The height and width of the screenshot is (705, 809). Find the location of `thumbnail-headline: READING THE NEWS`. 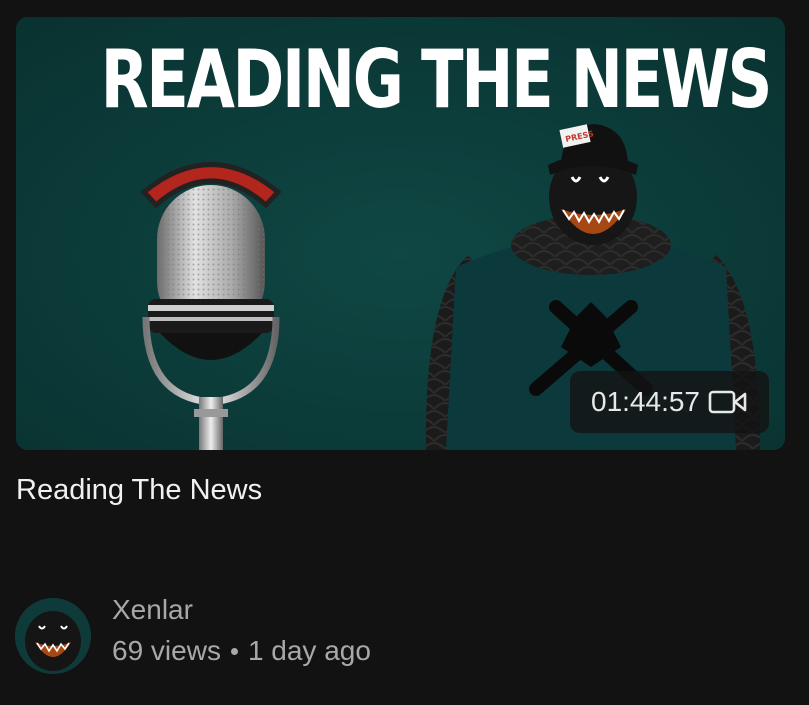

thumbnail-headline: READING THE NEWS is located at coordinates (436, 79).